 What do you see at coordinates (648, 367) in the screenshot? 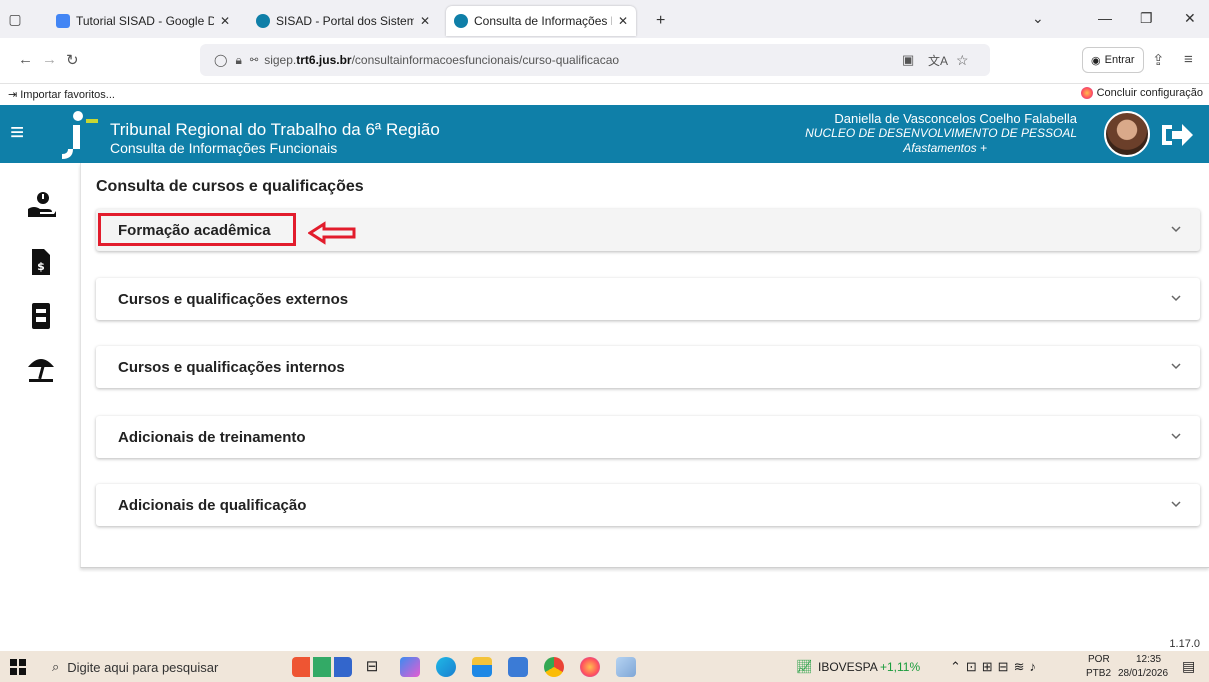
I see `panel-cursos-internos: Cursos e qualificações internos` at bounding box center [648, 367].